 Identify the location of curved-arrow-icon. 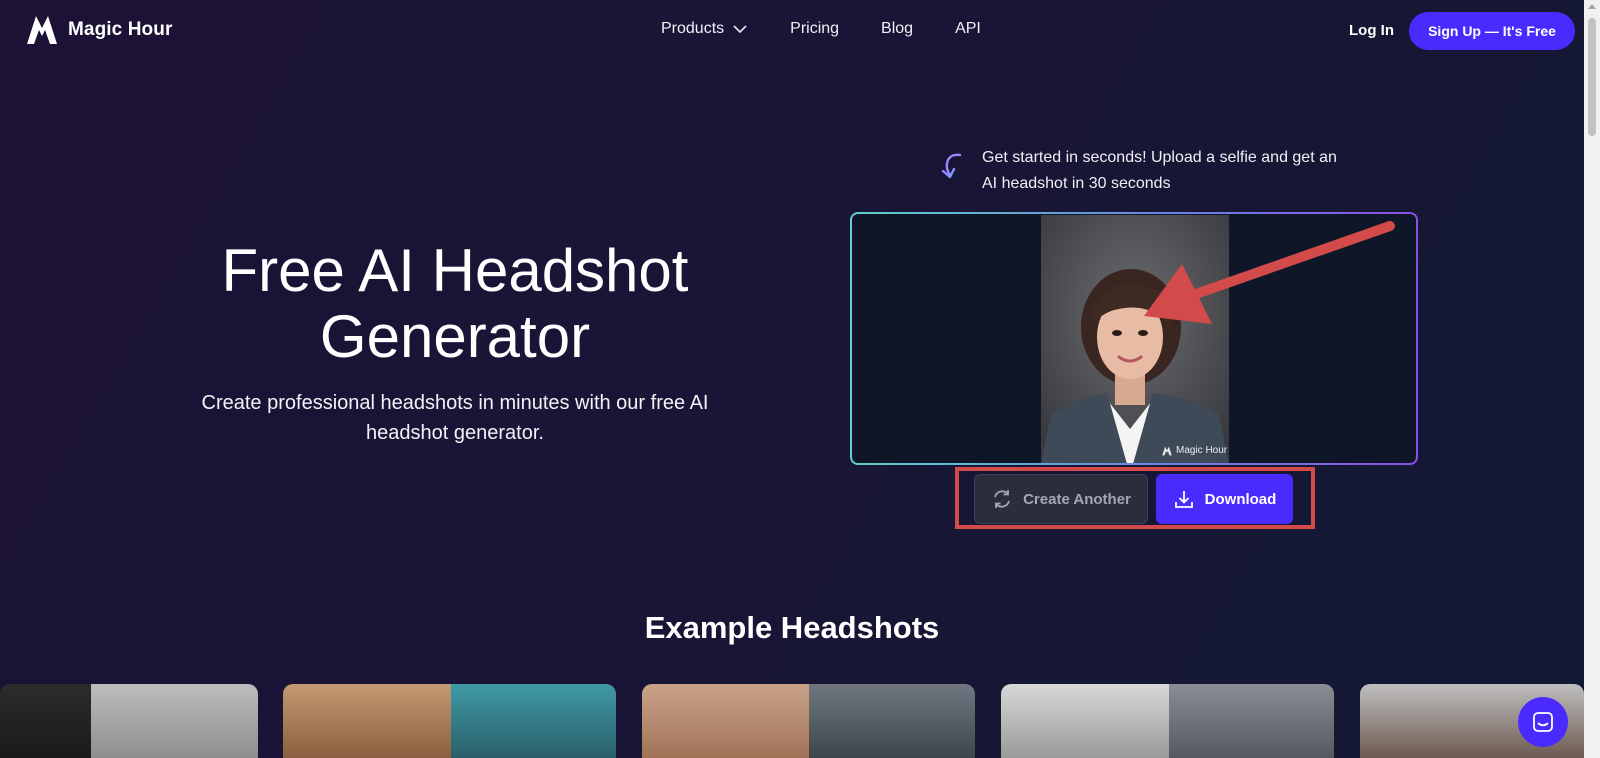
(951, 166).